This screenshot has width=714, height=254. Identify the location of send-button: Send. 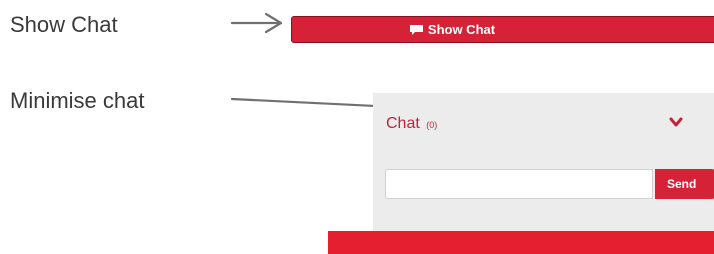
(684, 184).